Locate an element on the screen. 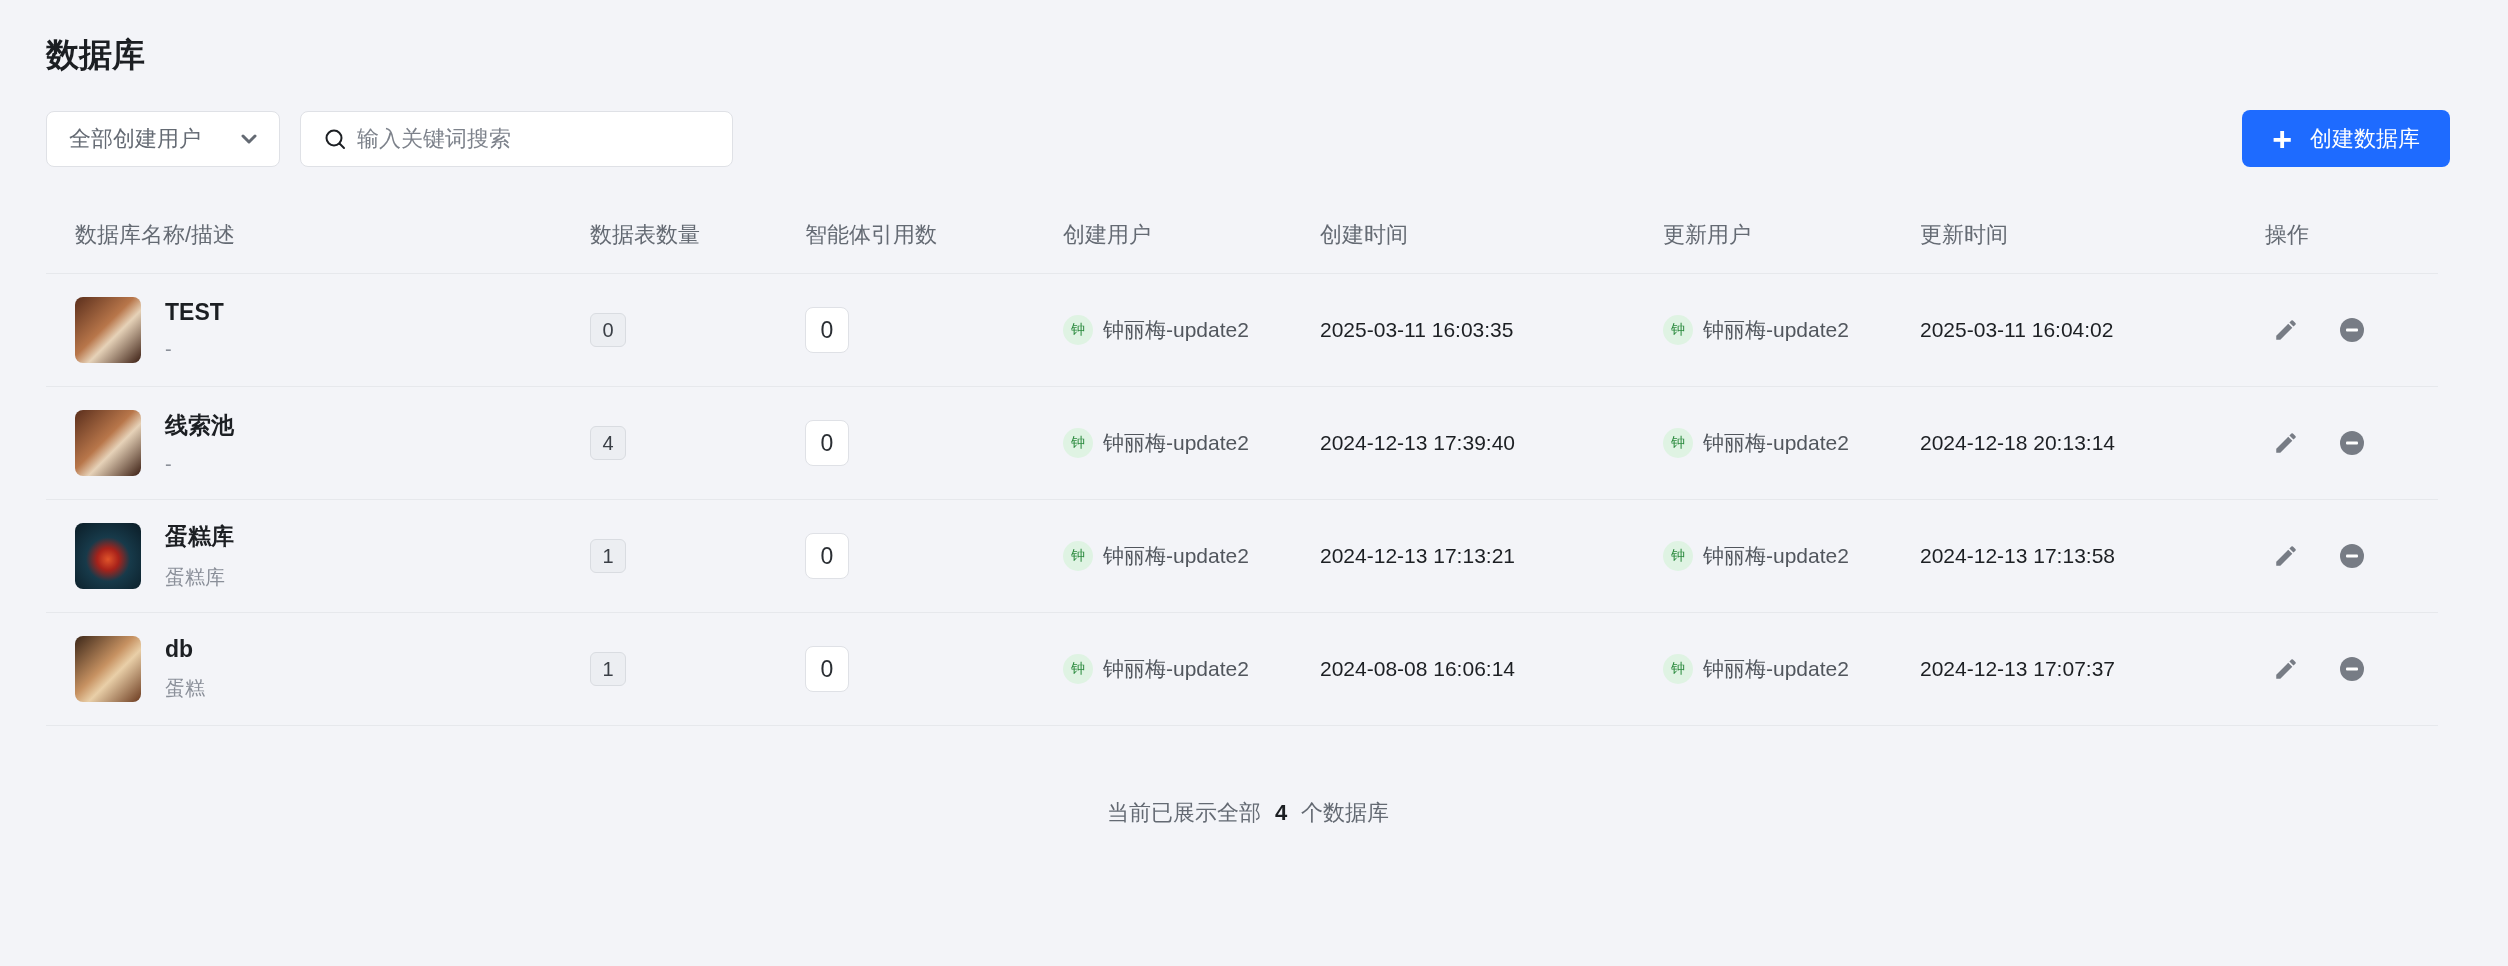 This screenshot has height=966, width=2508. column-header: 数据库名称/描述 is located at coordinates (155, 234).